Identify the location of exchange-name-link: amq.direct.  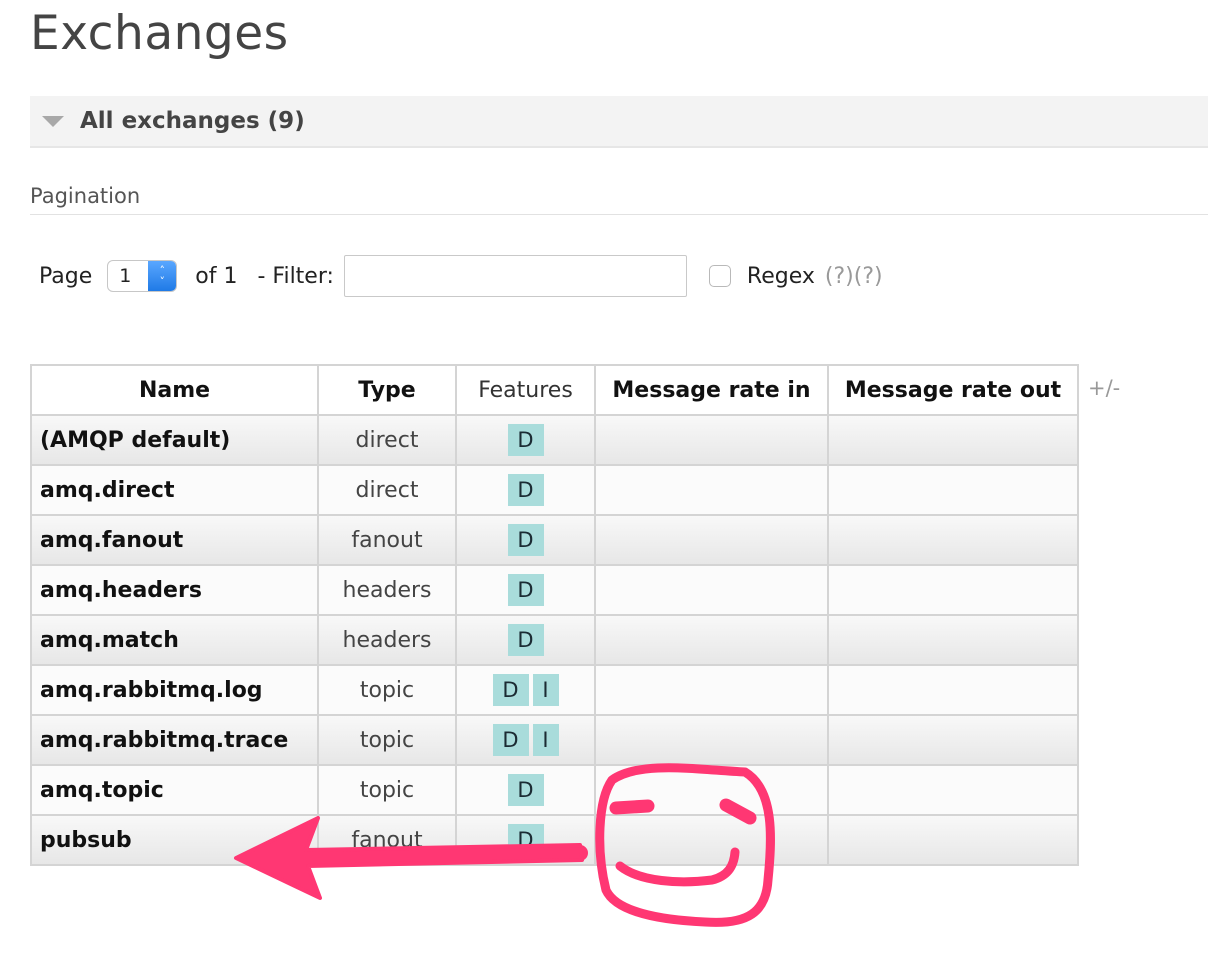
(174, 490).